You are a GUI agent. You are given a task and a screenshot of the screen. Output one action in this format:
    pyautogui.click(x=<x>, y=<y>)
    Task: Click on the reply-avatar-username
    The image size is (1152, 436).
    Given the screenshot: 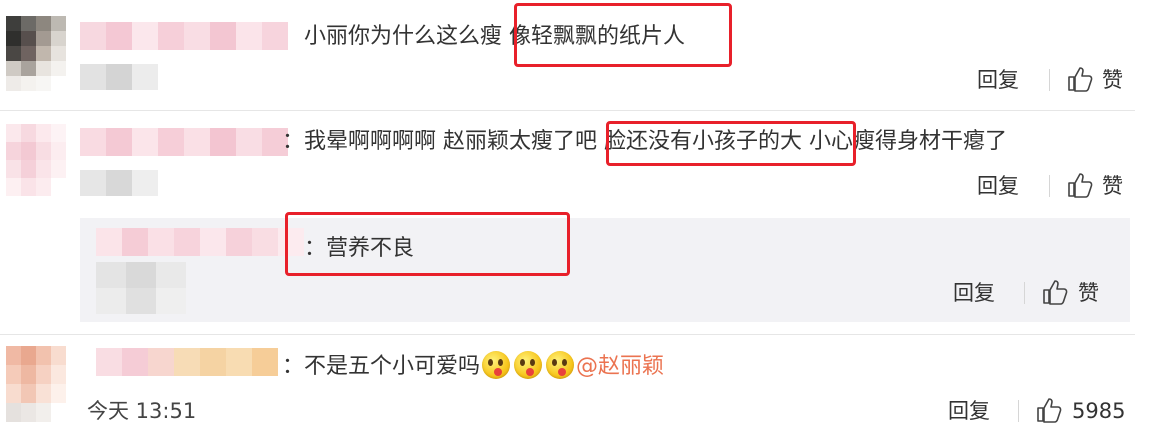 What is the action you would take?
    pyautogui.click(x=200, y=242)
    